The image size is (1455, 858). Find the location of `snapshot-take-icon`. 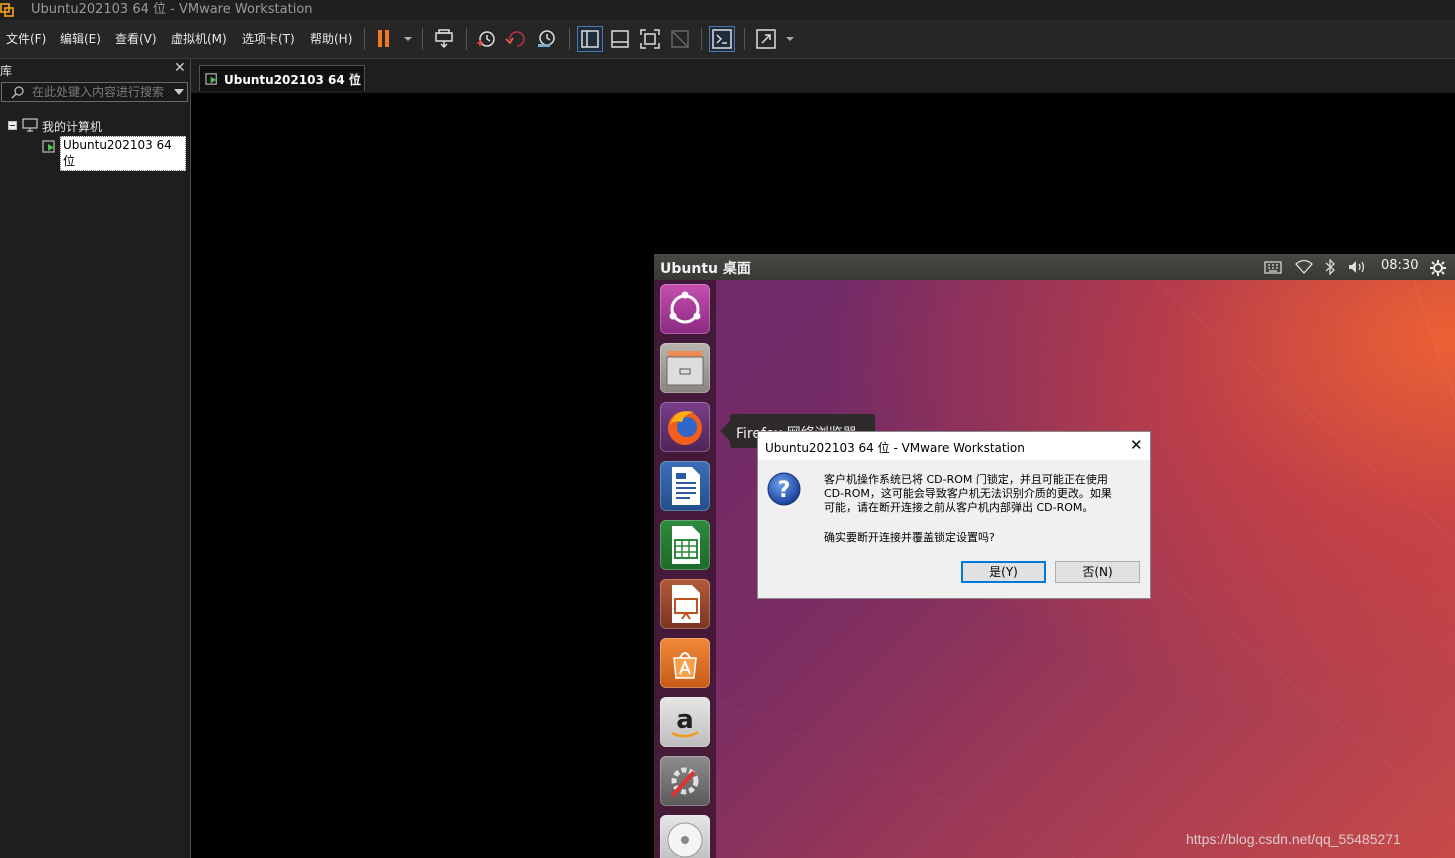

snapshot-take-icon is located at coordinates (486, 39).